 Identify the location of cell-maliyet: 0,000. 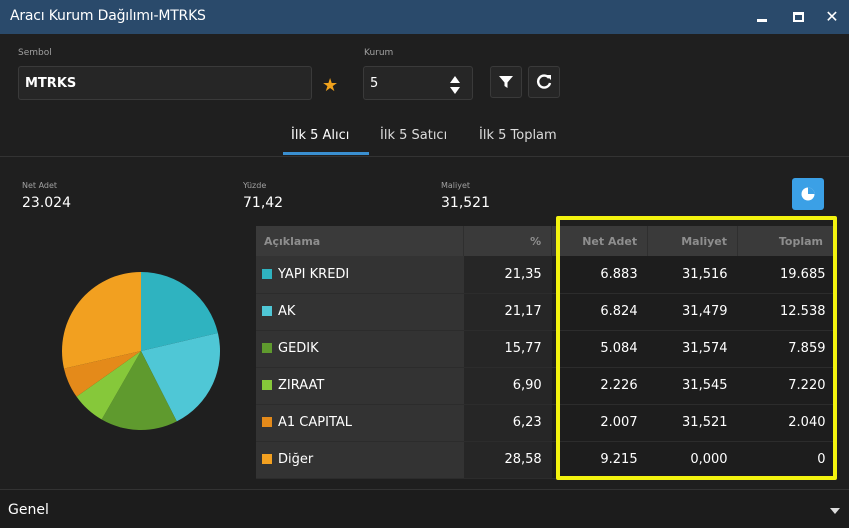
(692, 460).